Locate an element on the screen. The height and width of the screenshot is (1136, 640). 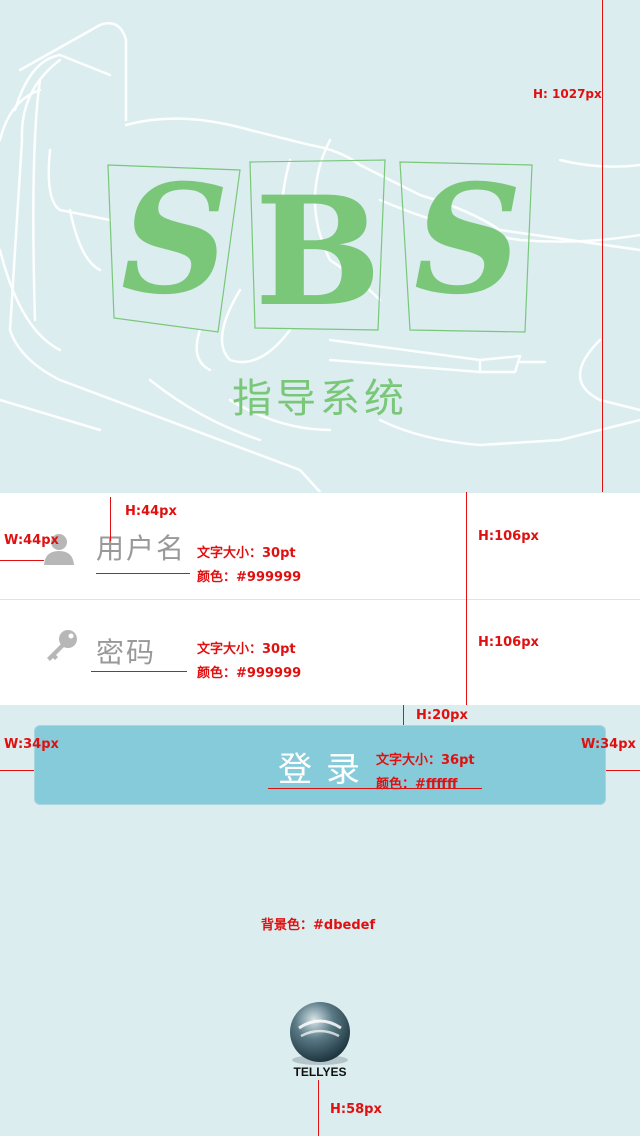
icon-height-annotation: H:44px is located at coordinates (151, 511).